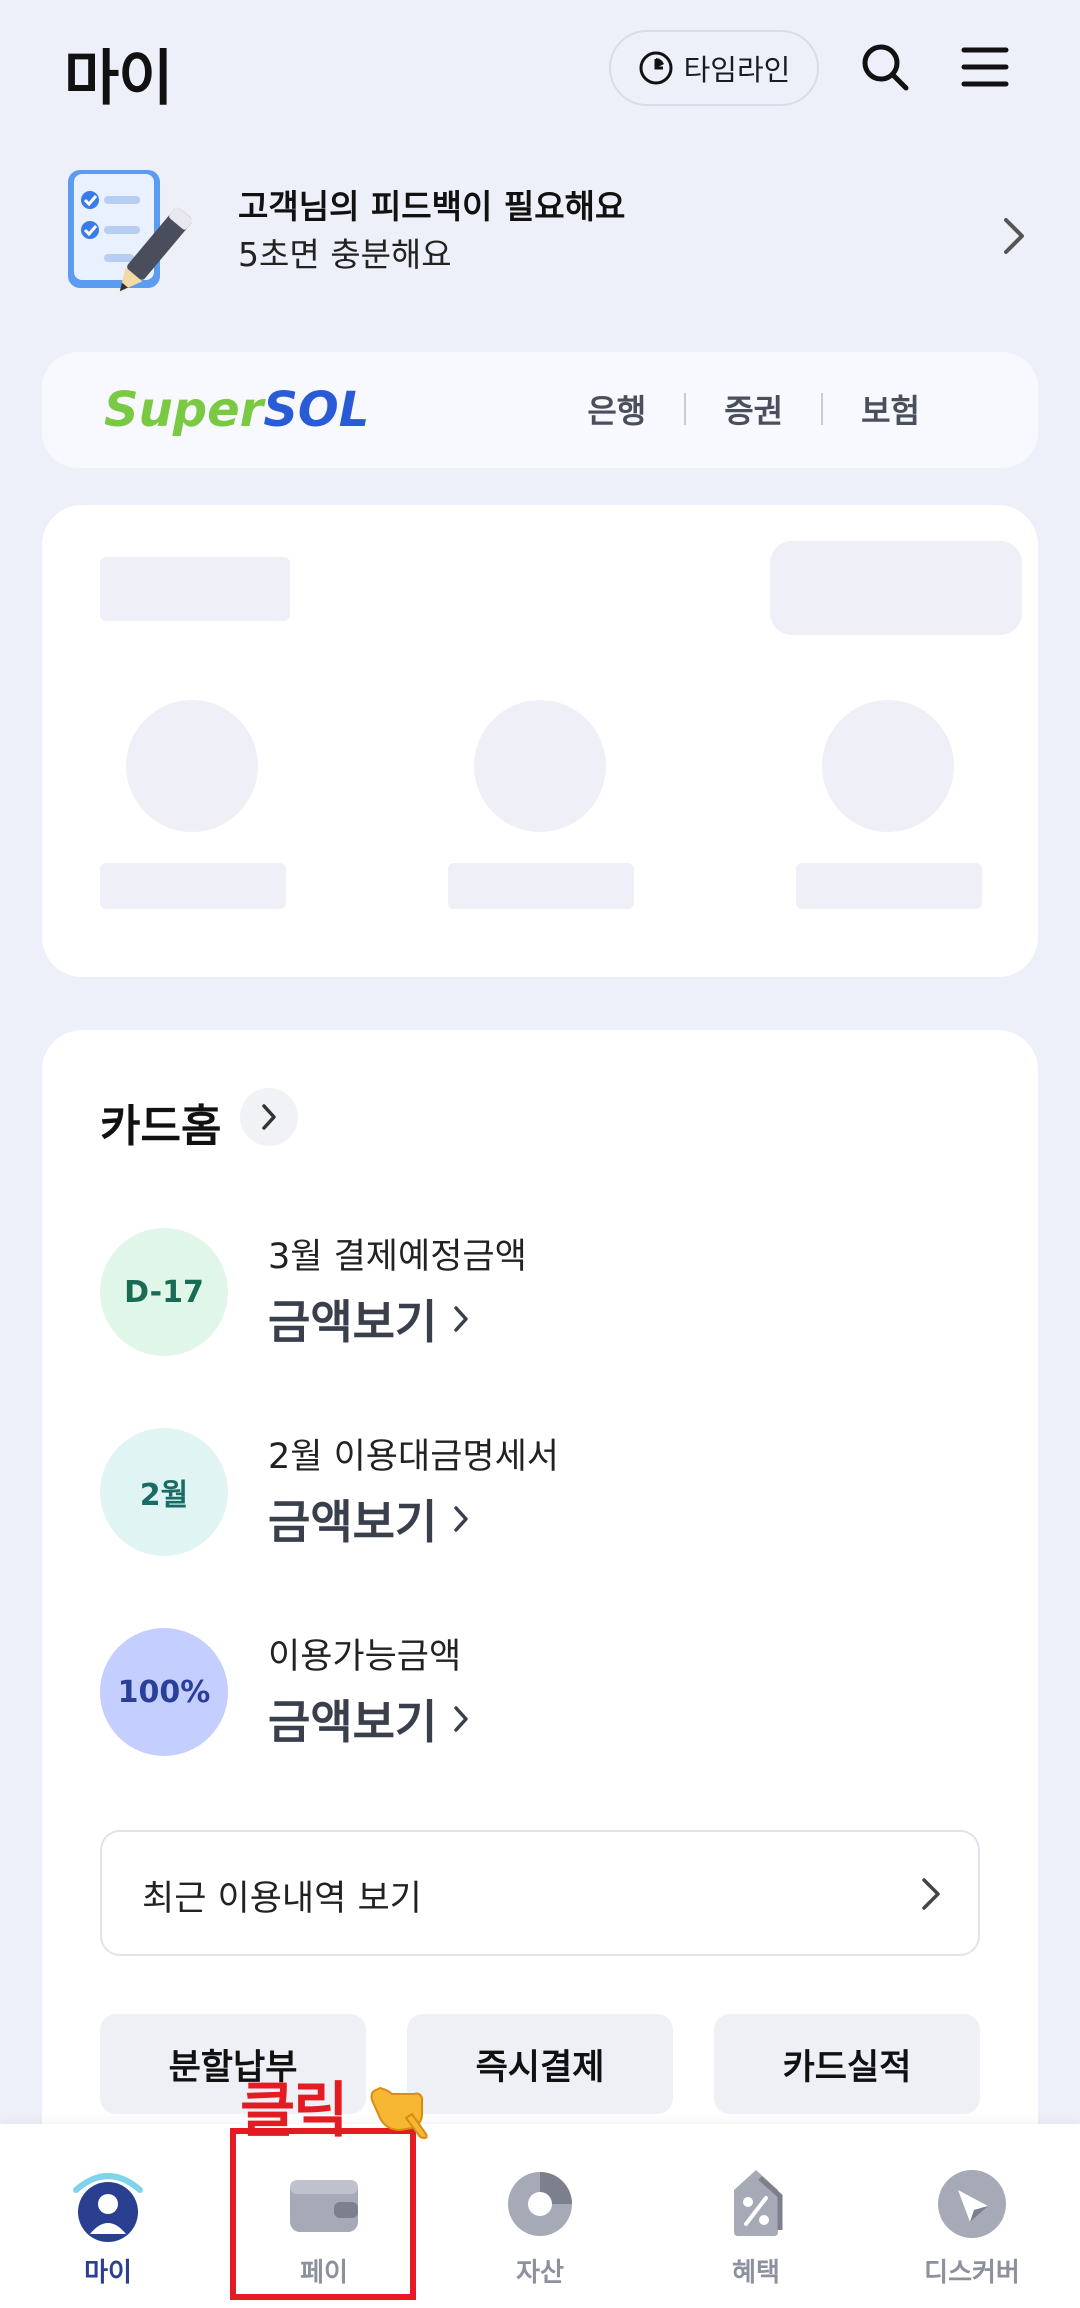  Describe the element at coordinates (885, 67) in the screenshot. I see `search-icon` at that location.